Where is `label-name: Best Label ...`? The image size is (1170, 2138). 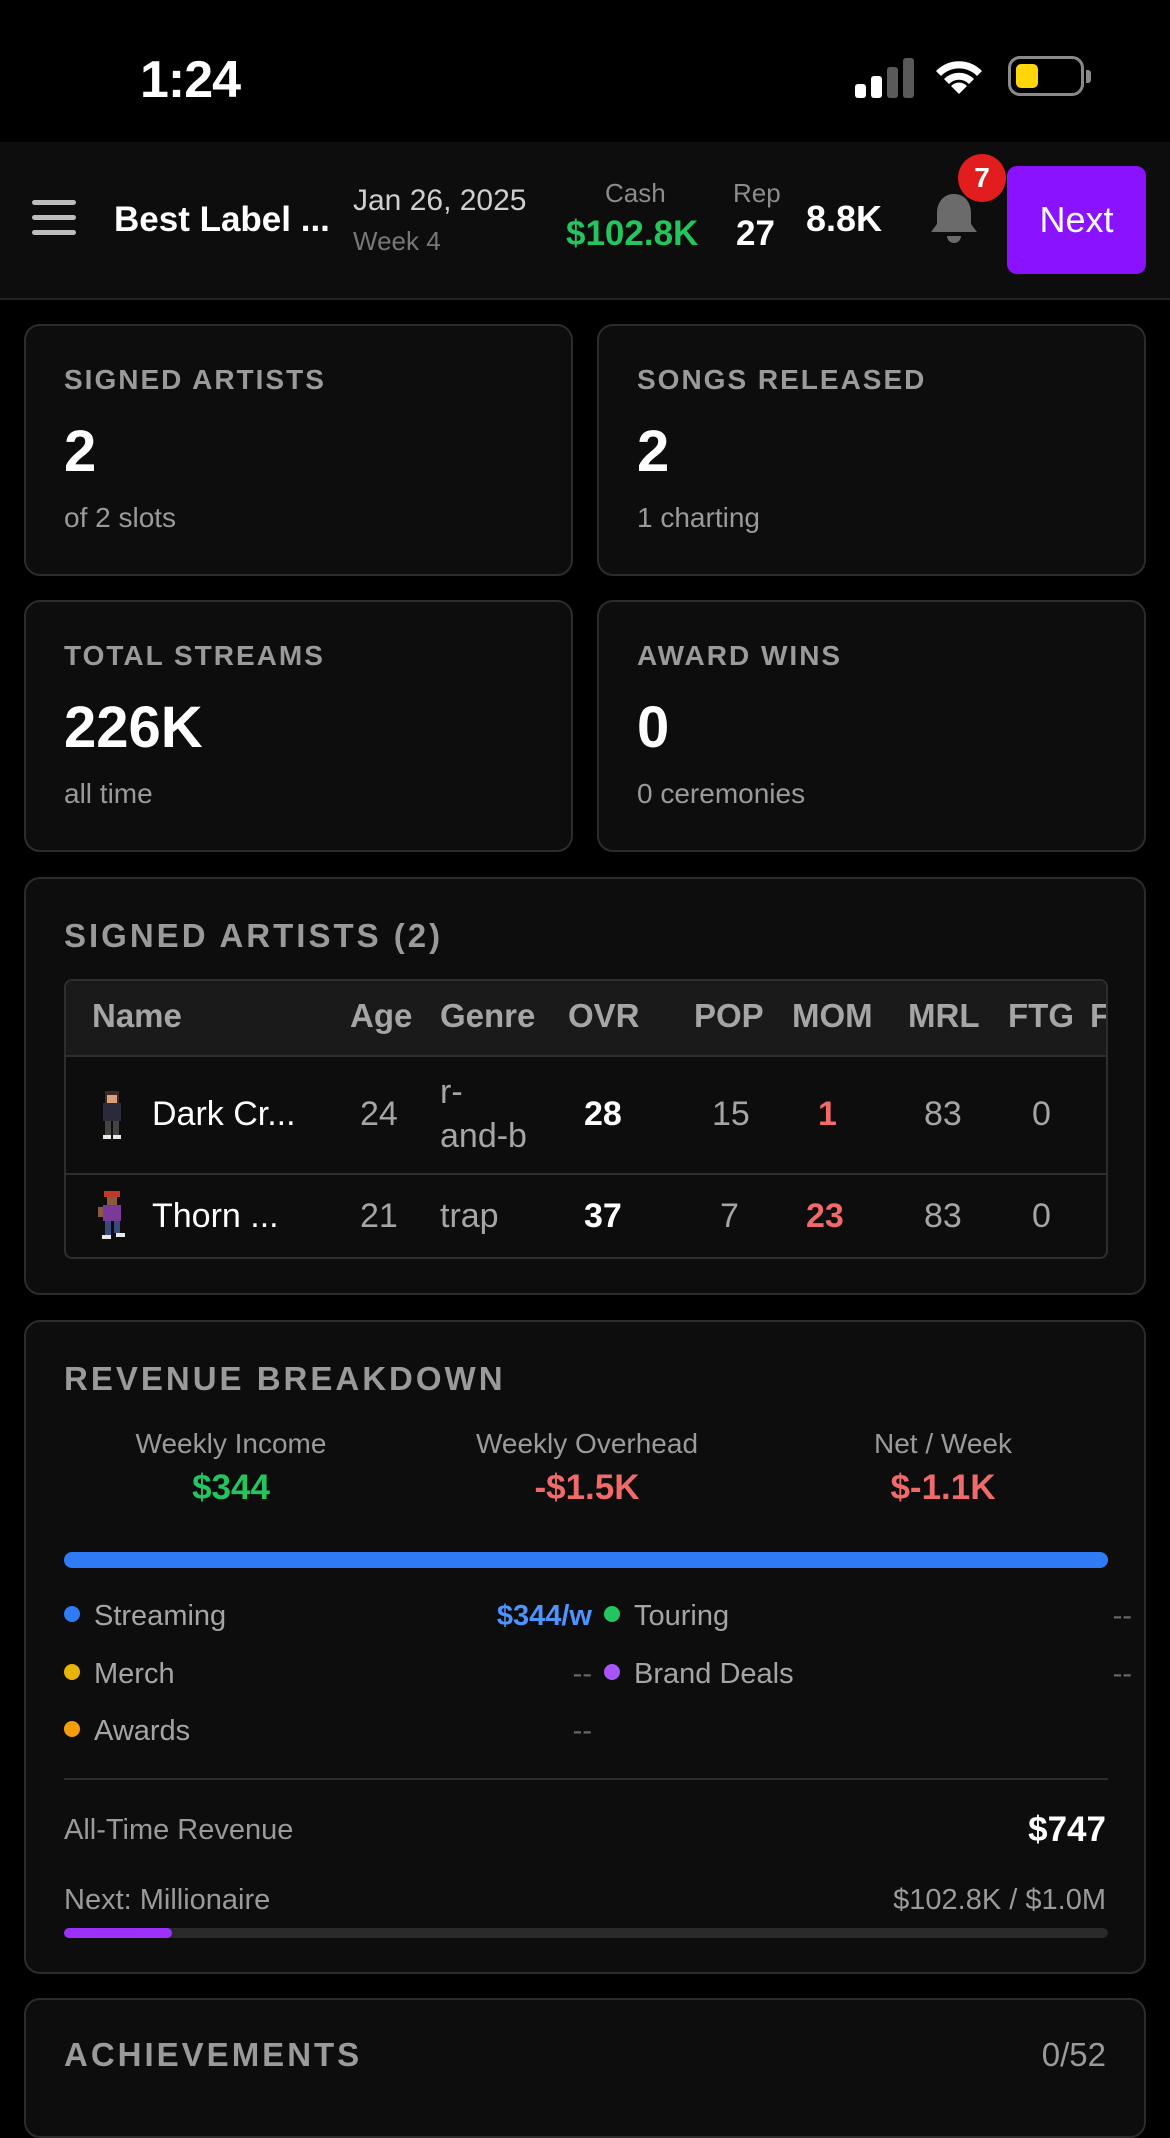 label-name: Best Label ... is located at coordinates (222, 220).